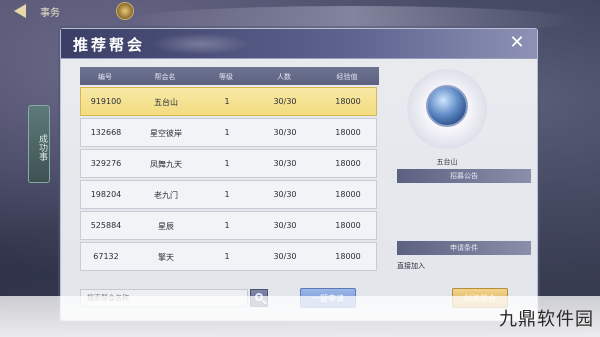 This screenshot has height=337, width=600. Describe the element at coordinates (464, 248) in the screenshot. I see `conditions-header: 申请条件` at that location.